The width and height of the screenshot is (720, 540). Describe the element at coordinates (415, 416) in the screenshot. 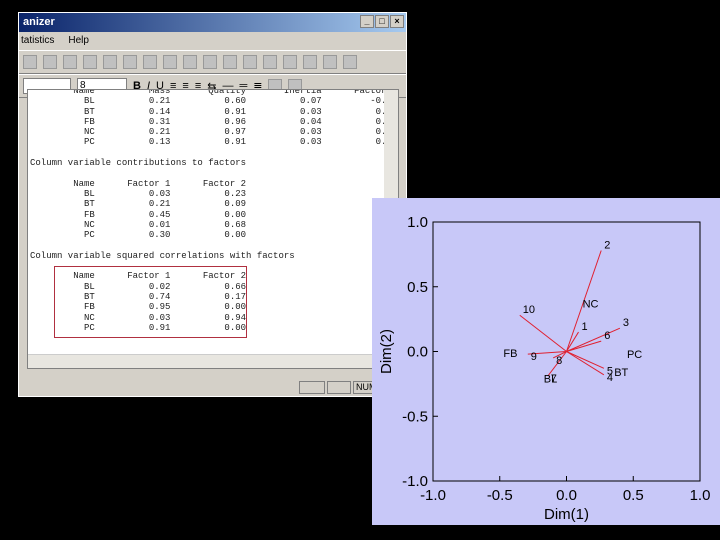

I see `y-tick-label: -0.5` at that location.